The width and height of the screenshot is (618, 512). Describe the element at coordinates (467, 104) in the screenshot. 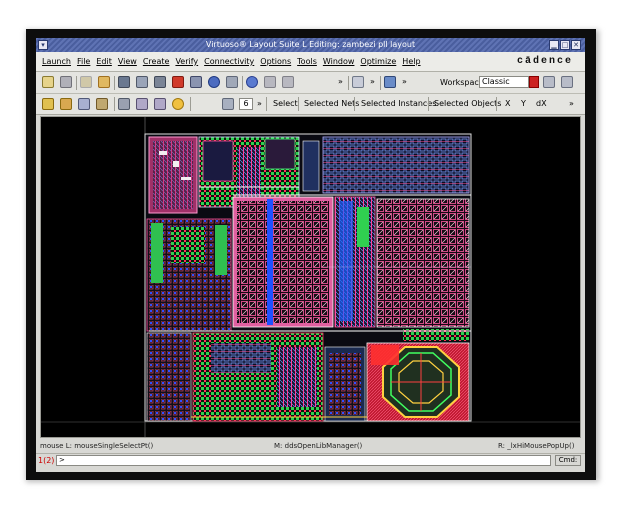

I see `selected-objects-button: Selected Objects` at that location.